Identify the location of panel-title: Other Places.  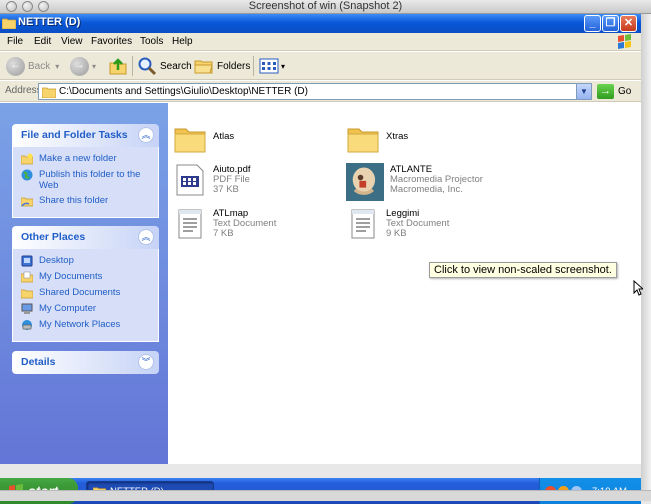
(53, 237).